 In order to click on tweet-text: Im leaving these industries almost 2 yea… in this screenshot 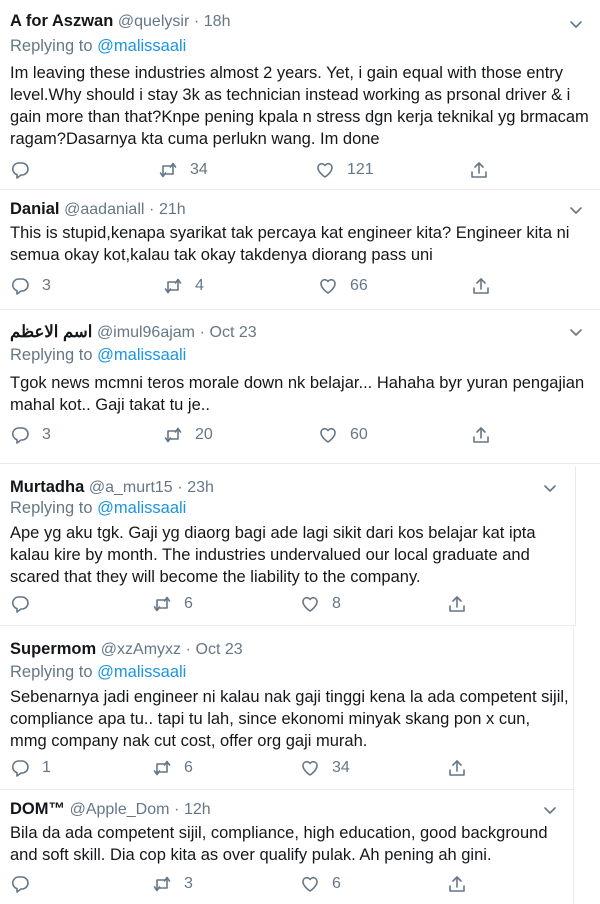, I will do `click(299, 106)`.